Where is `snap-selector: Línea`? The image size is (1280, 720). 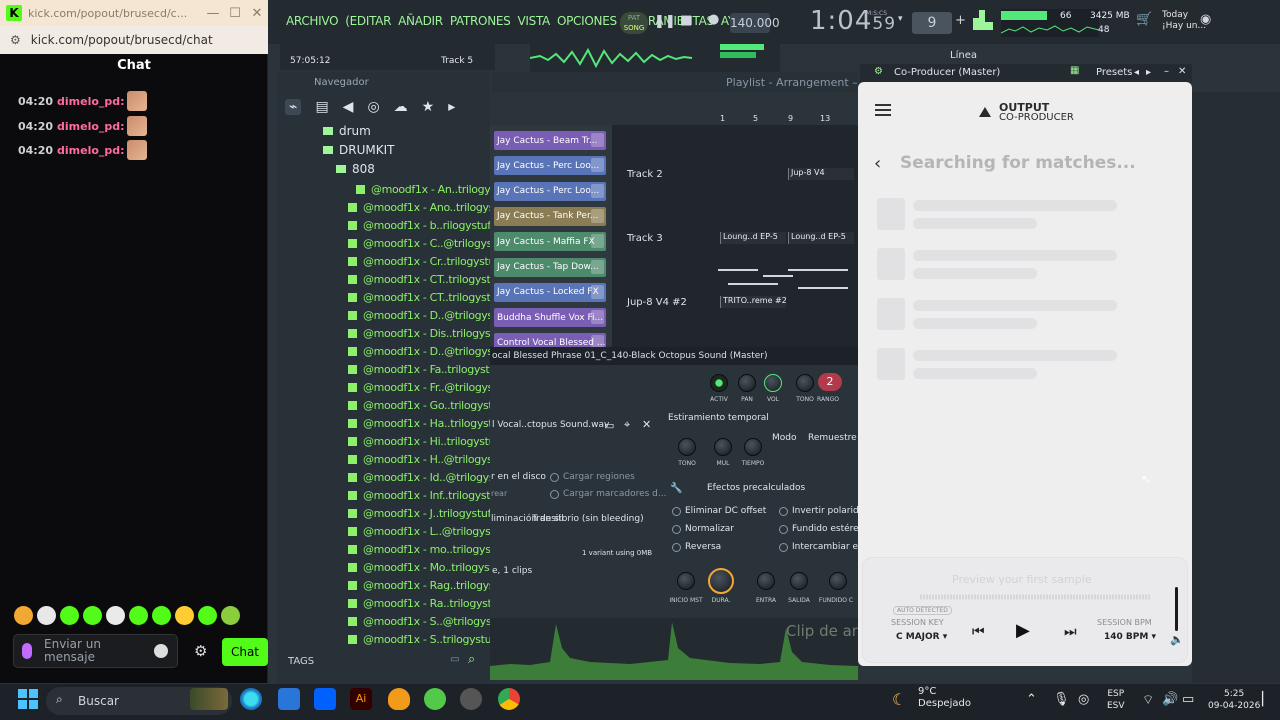 snap-selector: Línea is located at coordinates (963, 55).